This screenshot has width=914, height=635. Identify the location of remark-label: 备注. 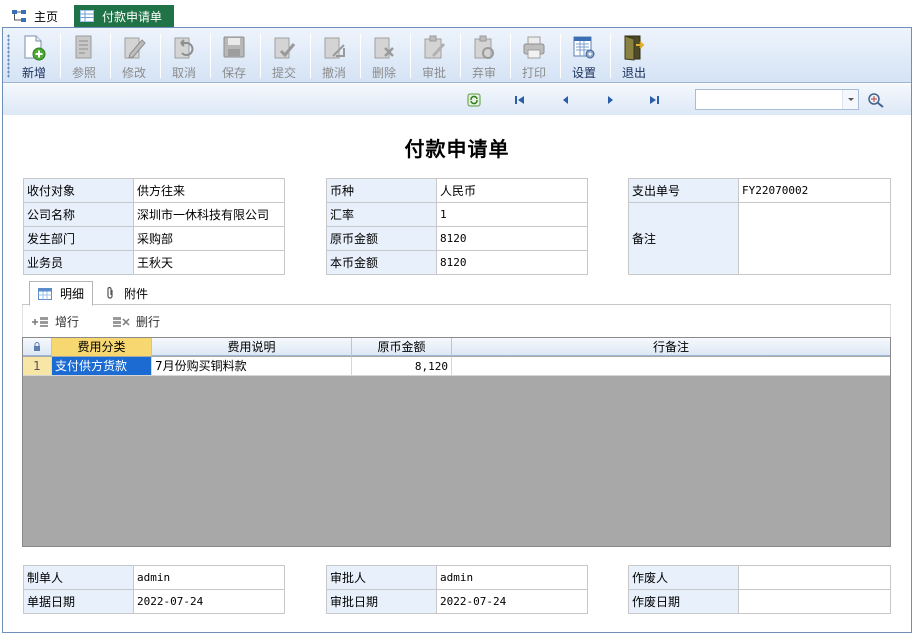
(683, 238).